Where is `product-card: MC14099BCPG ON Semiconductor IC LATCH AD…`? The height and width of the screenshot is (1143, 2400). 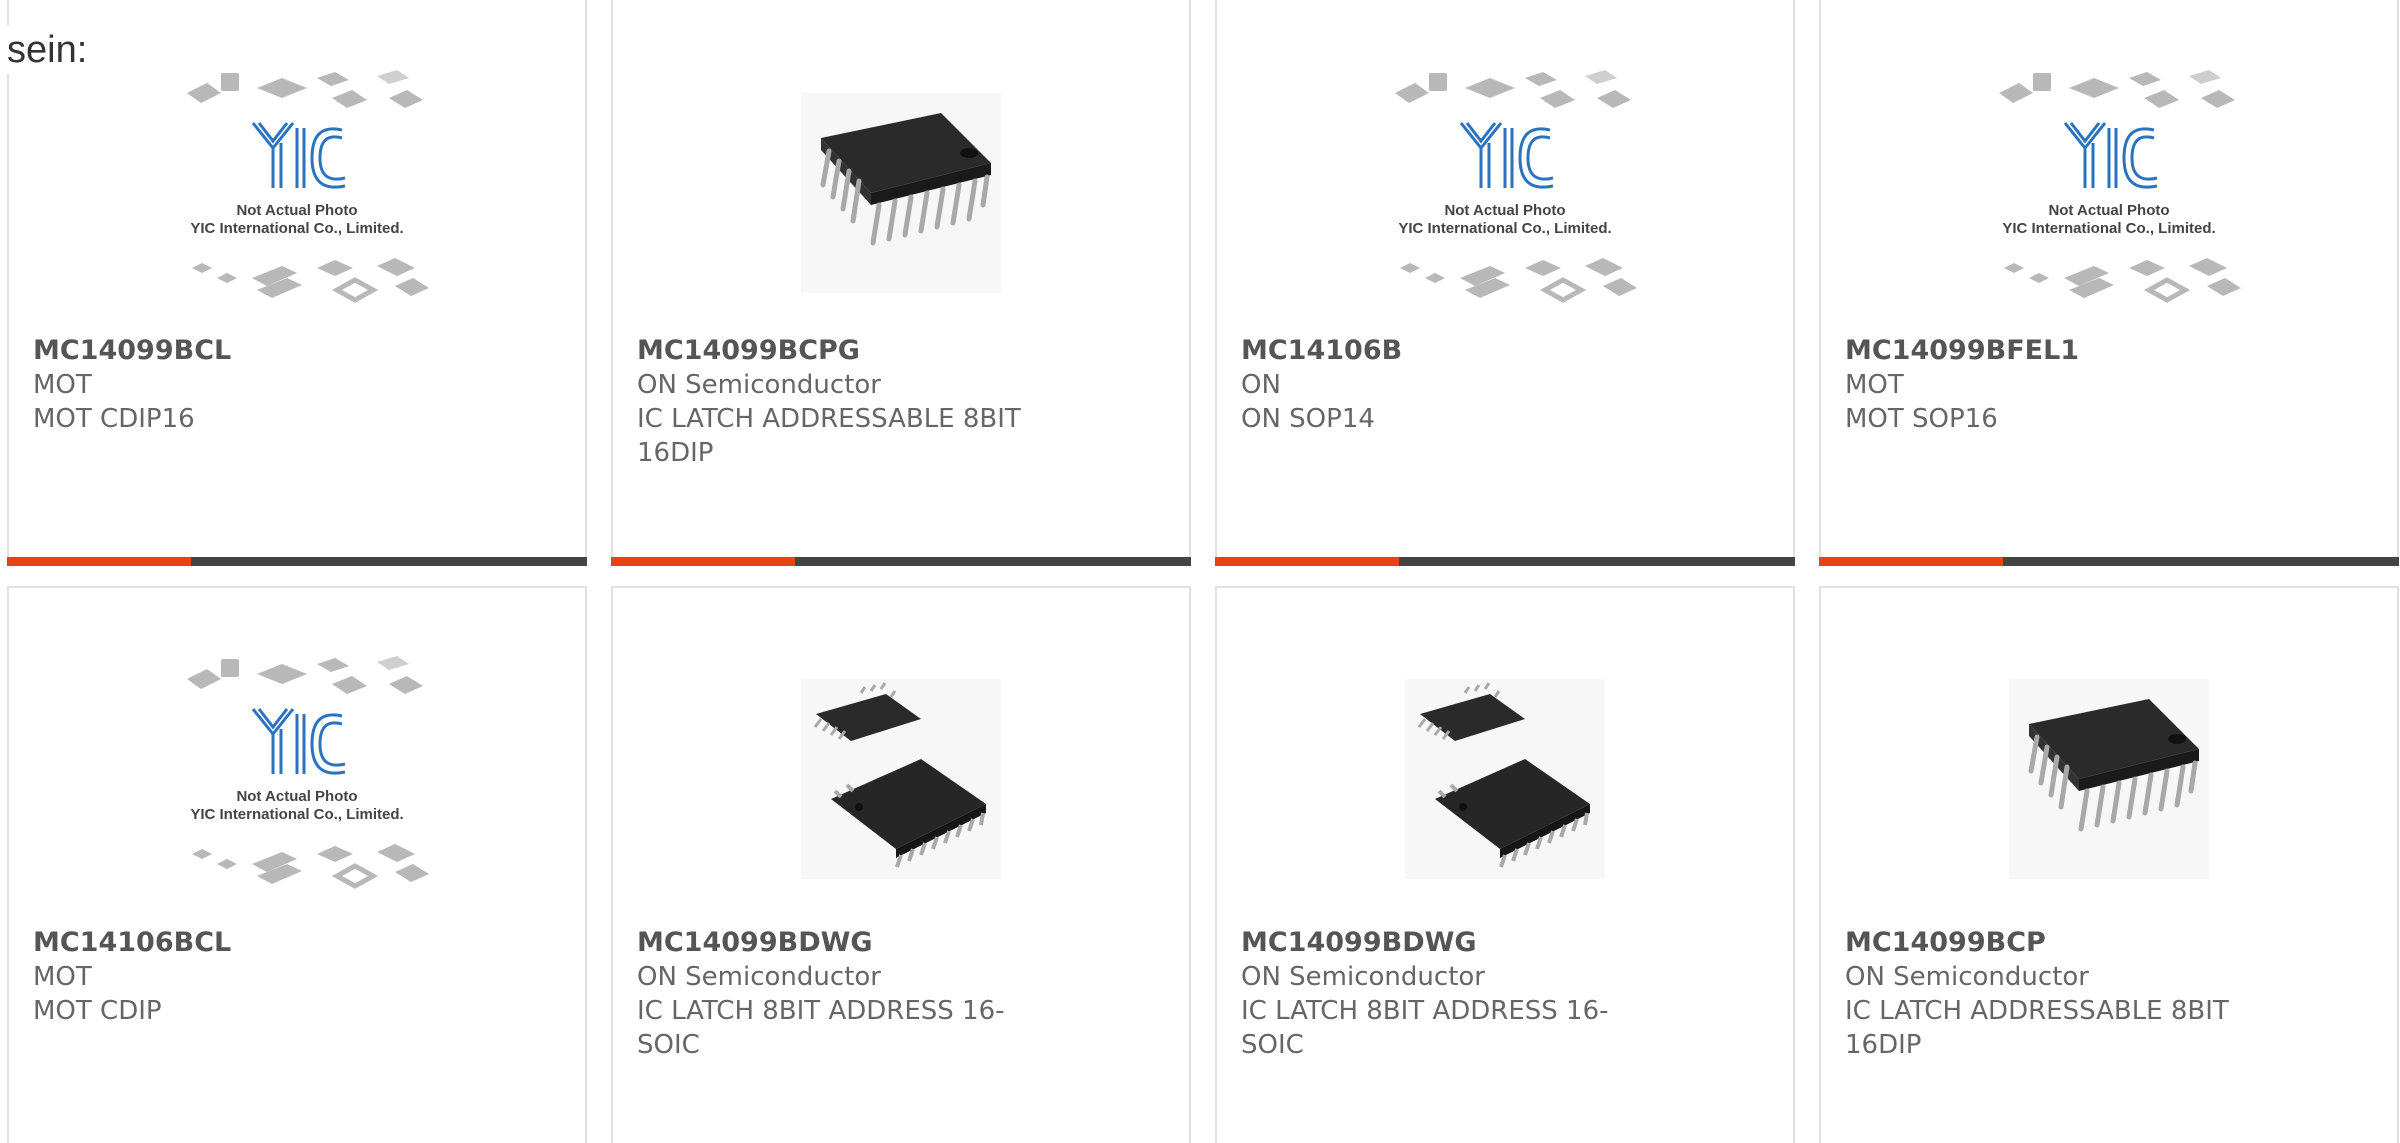
product-card: MC14099BCPG ON Semiconductor IC LATCH AD… is located at coordinates (901, 283).